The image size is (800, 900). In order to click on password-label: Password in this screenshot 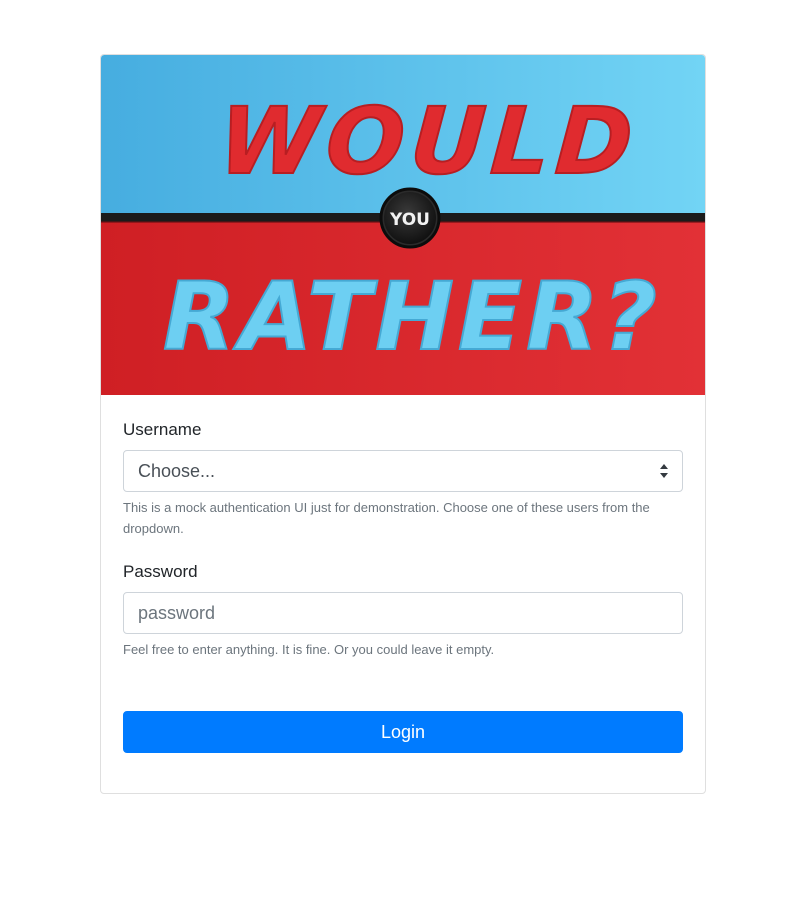, I will do `click(160, 571)`.